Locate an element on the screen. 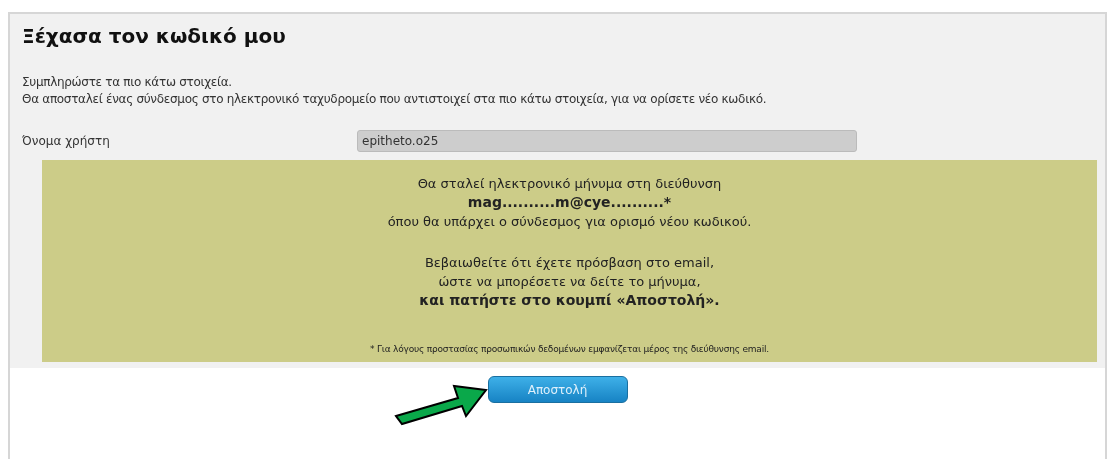 This screenshot has width=1113, height=459. intro-text: Θα αποσταλεί ένας σύνδεσμος στο ηλεκτρονικό ταχυδρομείο που αντιστοιχεί στα πιο κάτω στοιχεία, για να ορίσετε νέο κωδικό. is located at coordinates (395, 99).